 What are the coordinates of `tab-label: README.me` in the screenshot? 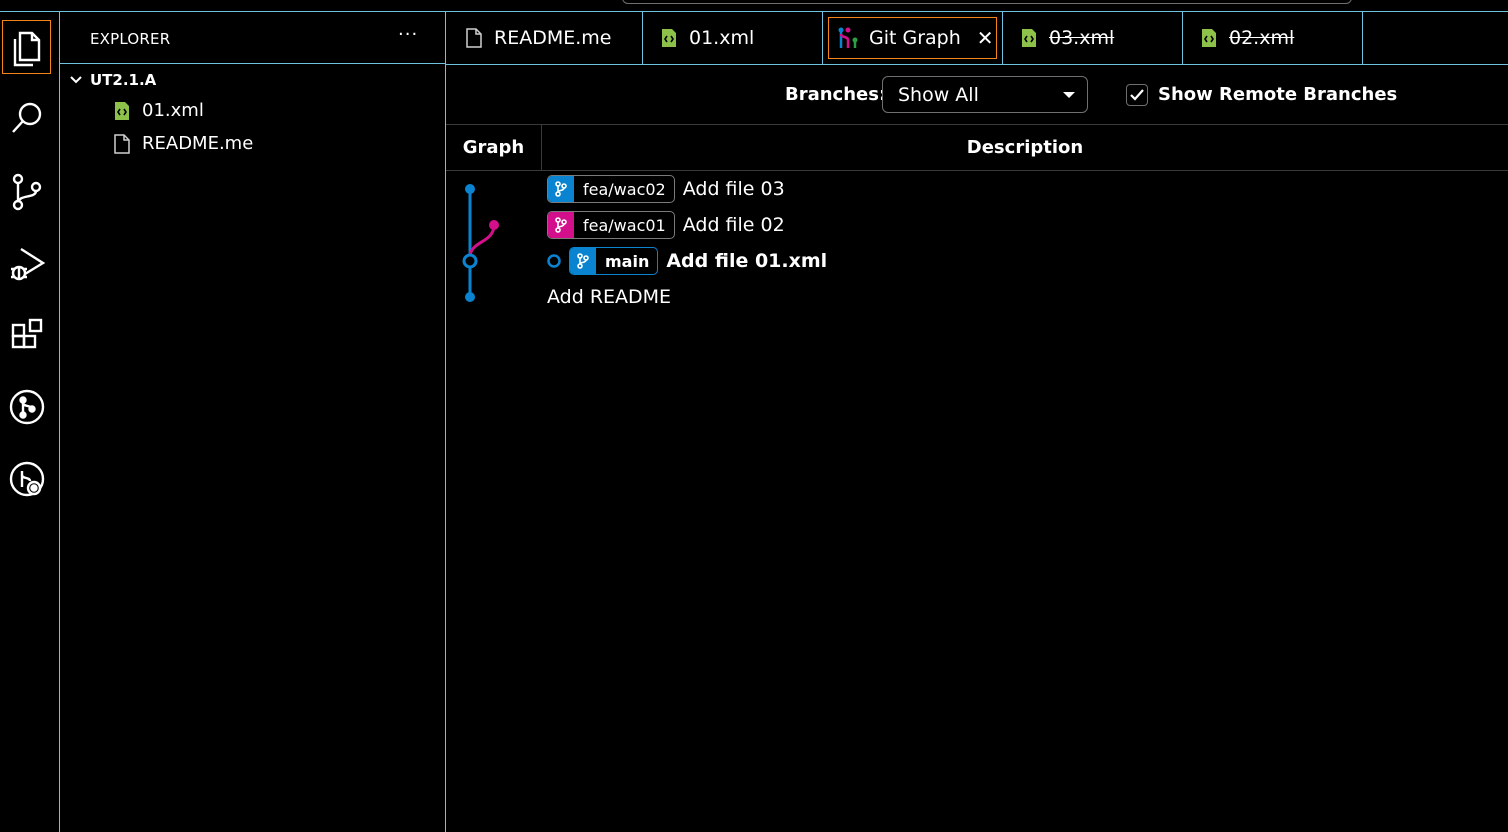 It's located at (553, 38).